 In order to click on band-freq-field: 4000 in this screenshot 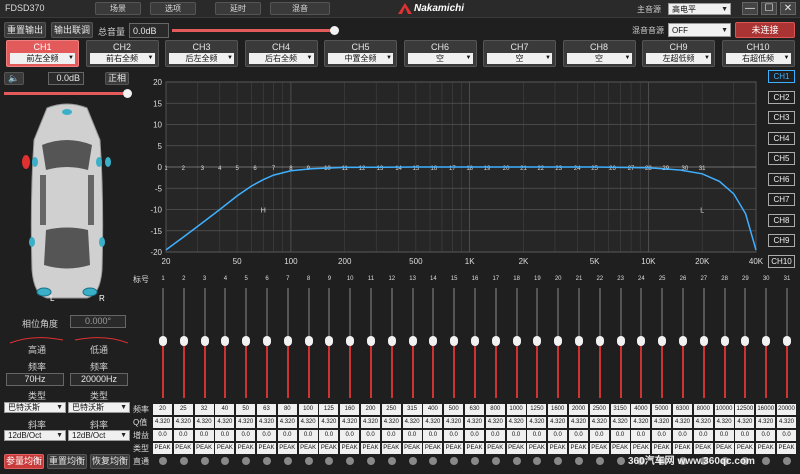, I will do `click(641, 409)`.